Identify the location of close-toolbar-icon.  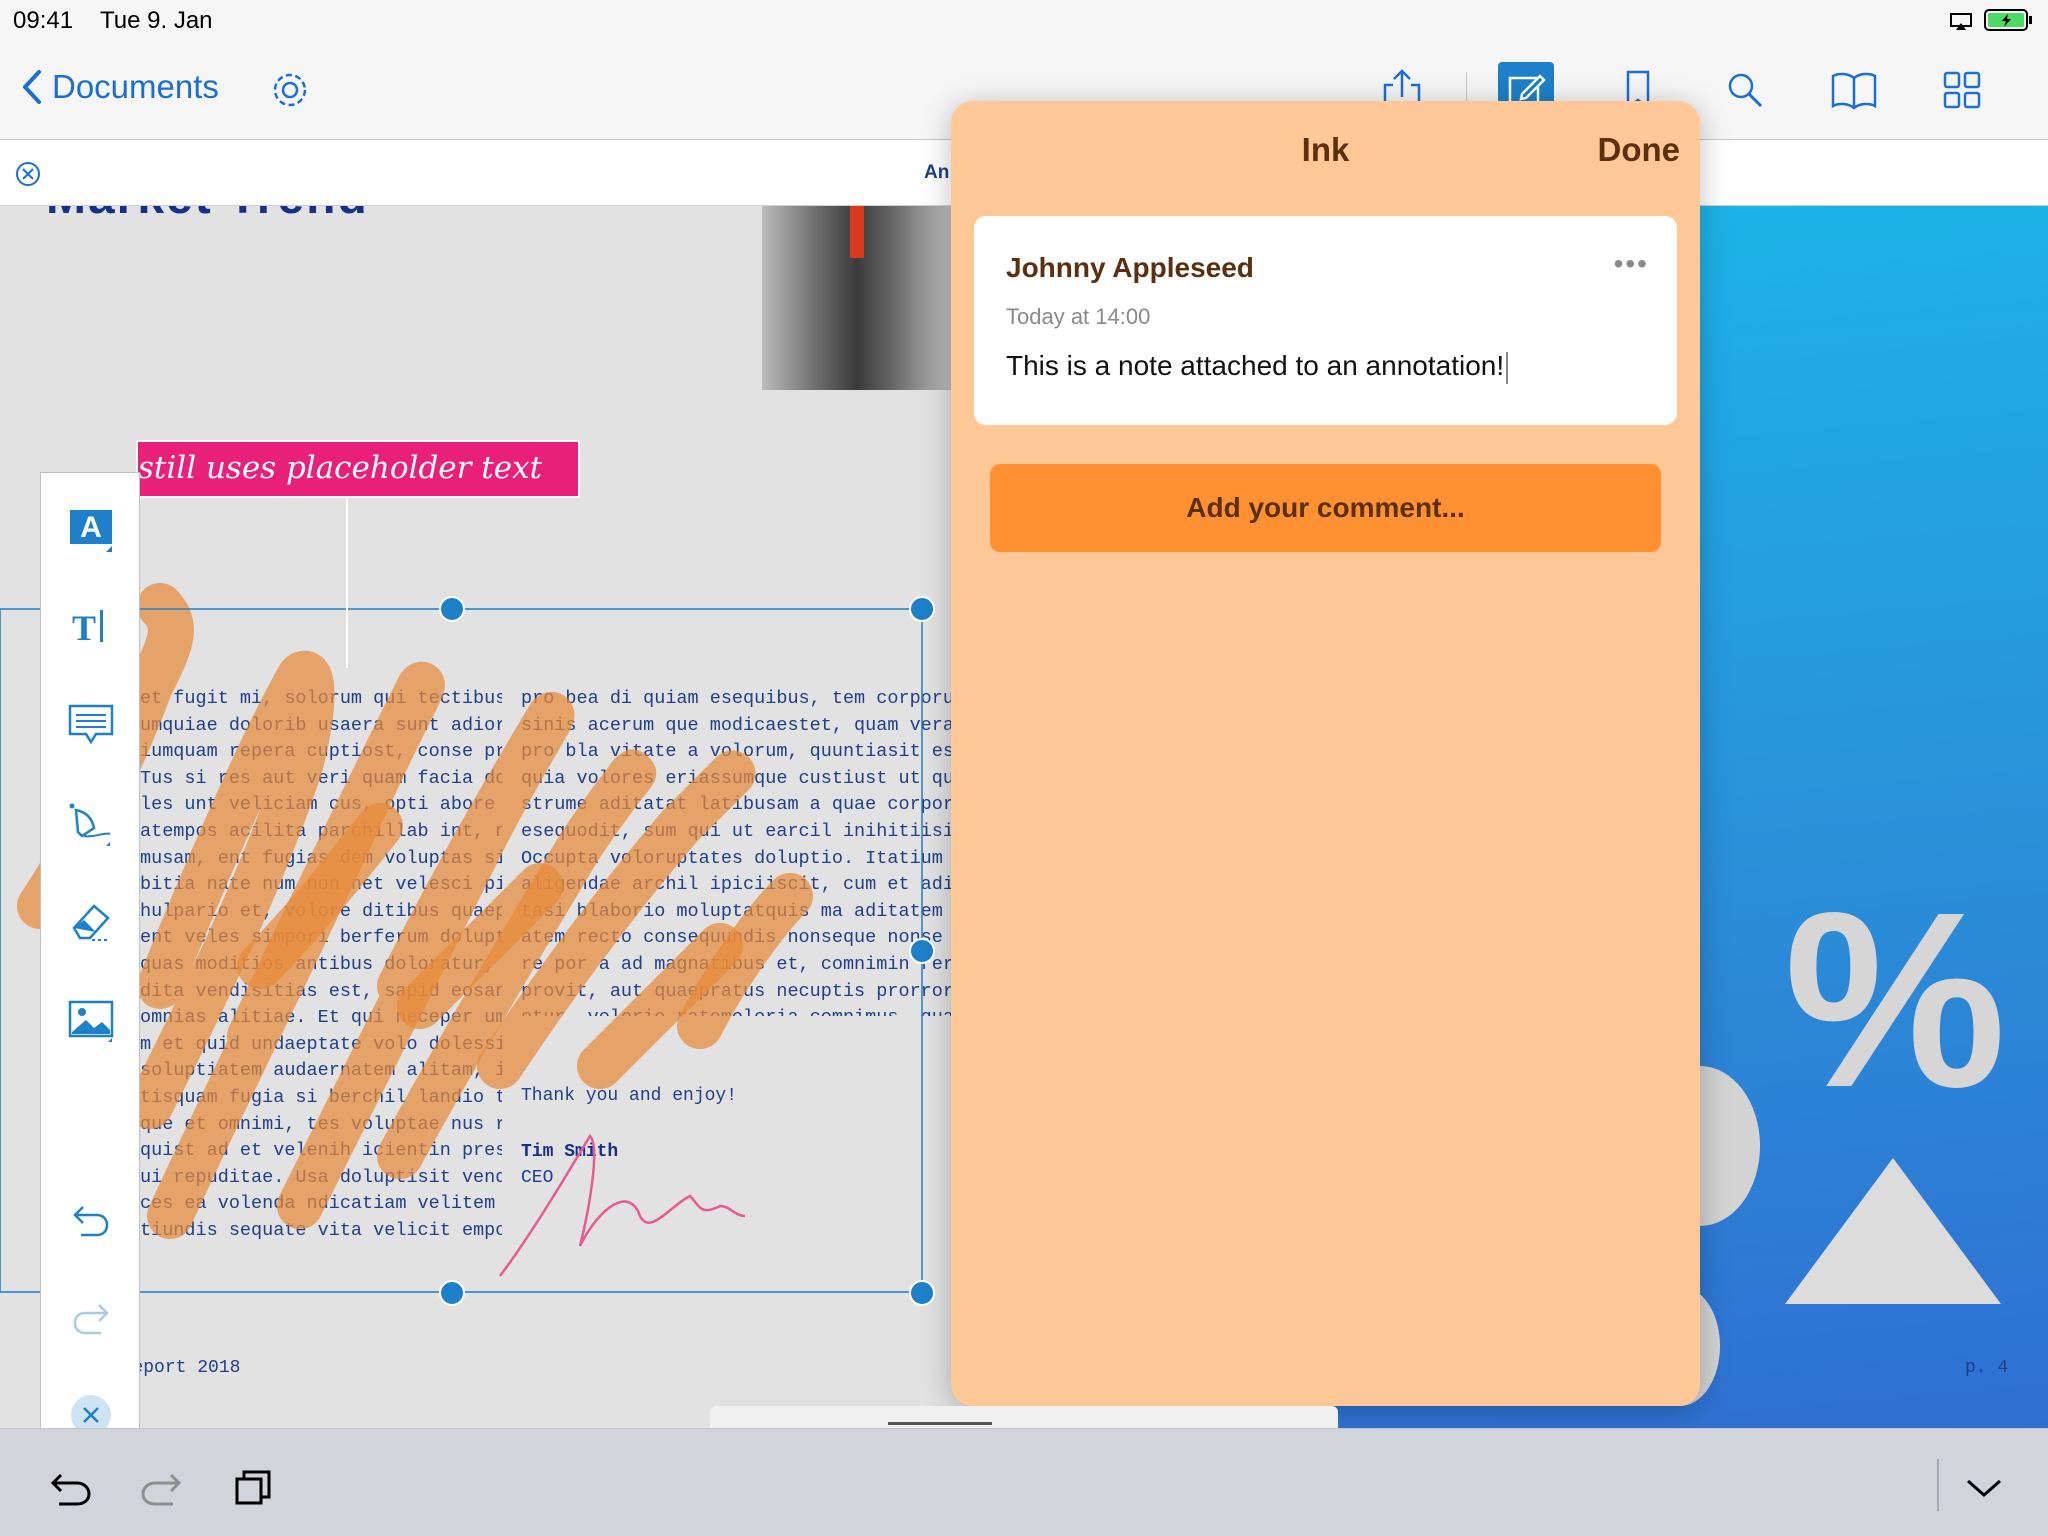
(91, 1405).